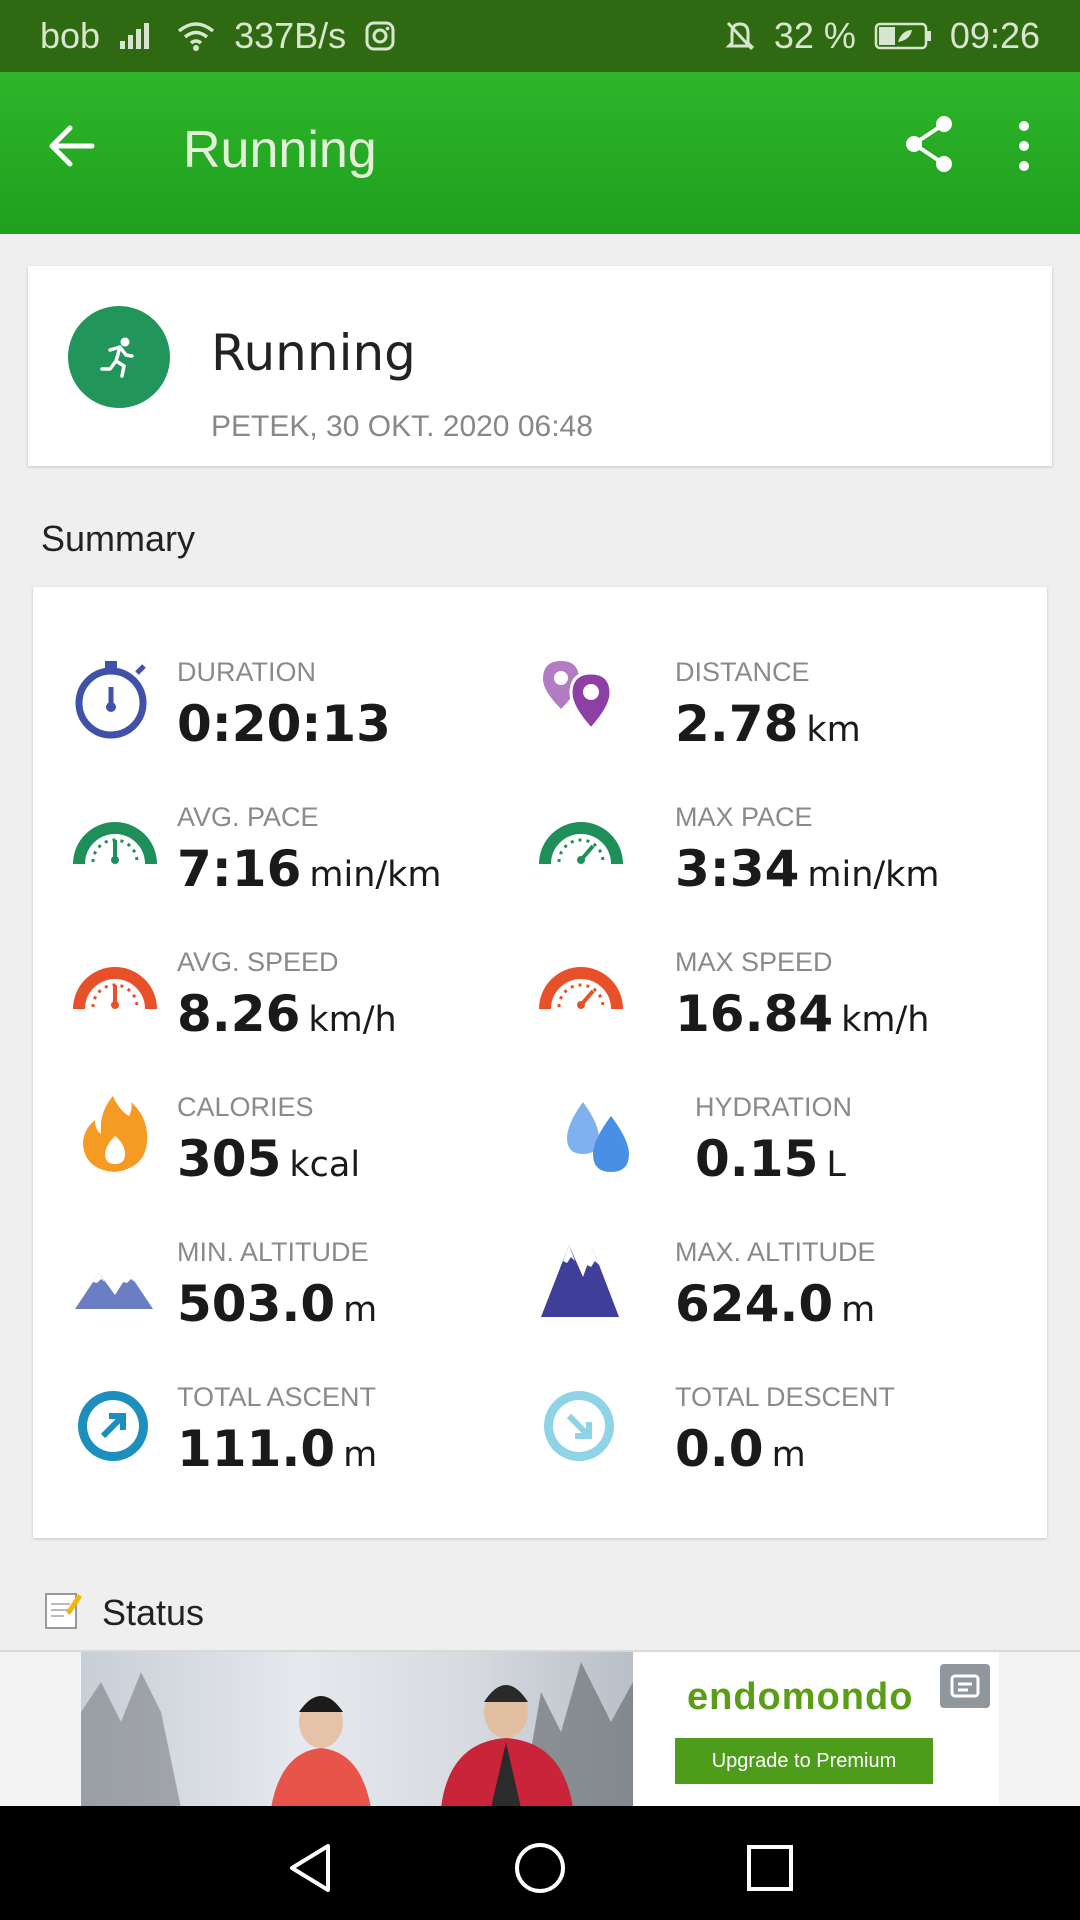 Image resolution: width=1080 pixels, height=1920 pixels. I want to click on stat-value: 305, so click(229, 1159).